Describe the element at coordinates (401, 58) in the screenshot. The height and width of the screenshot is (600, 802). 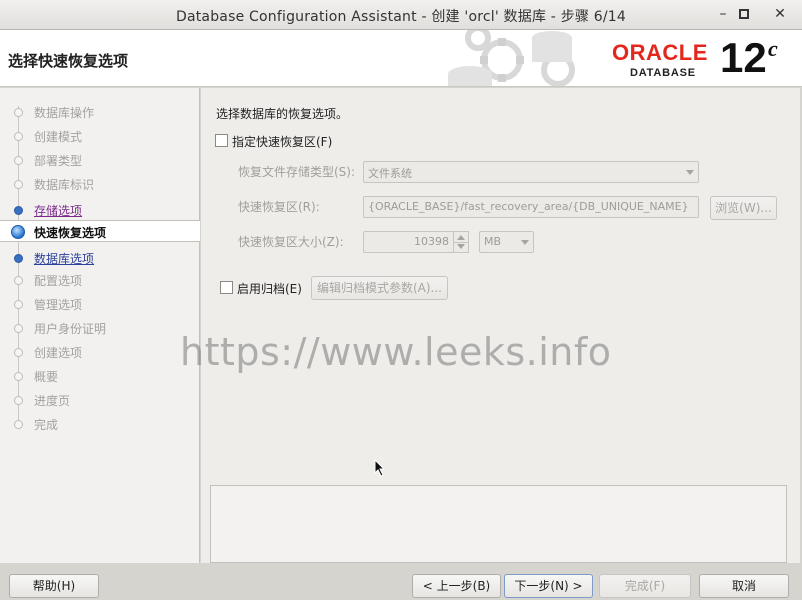
I see `page-header: 选择快速恢复选项 ORACLE DATABASE 12 c` at that location.